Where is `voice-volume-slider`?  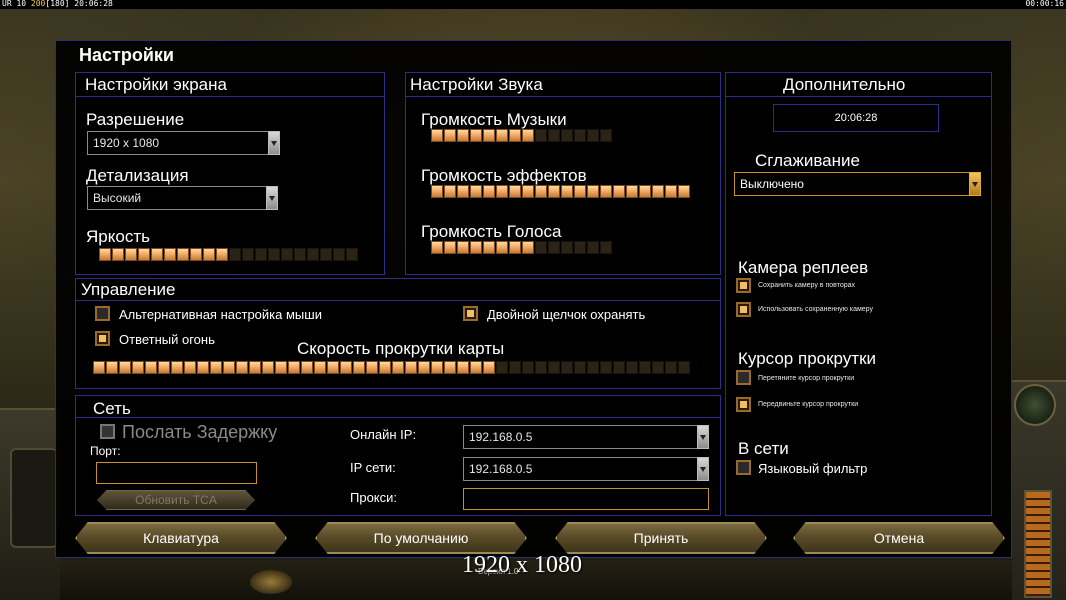 voice-volume-slider is located at coordinates (522, 247).